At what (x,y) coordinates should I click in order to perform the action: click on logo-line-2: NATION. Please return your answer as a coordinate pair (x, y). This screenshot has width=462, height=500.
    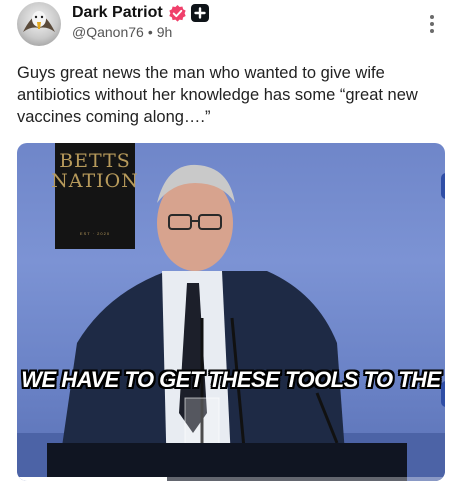
    Looking at the image, I should click on (95, 181).